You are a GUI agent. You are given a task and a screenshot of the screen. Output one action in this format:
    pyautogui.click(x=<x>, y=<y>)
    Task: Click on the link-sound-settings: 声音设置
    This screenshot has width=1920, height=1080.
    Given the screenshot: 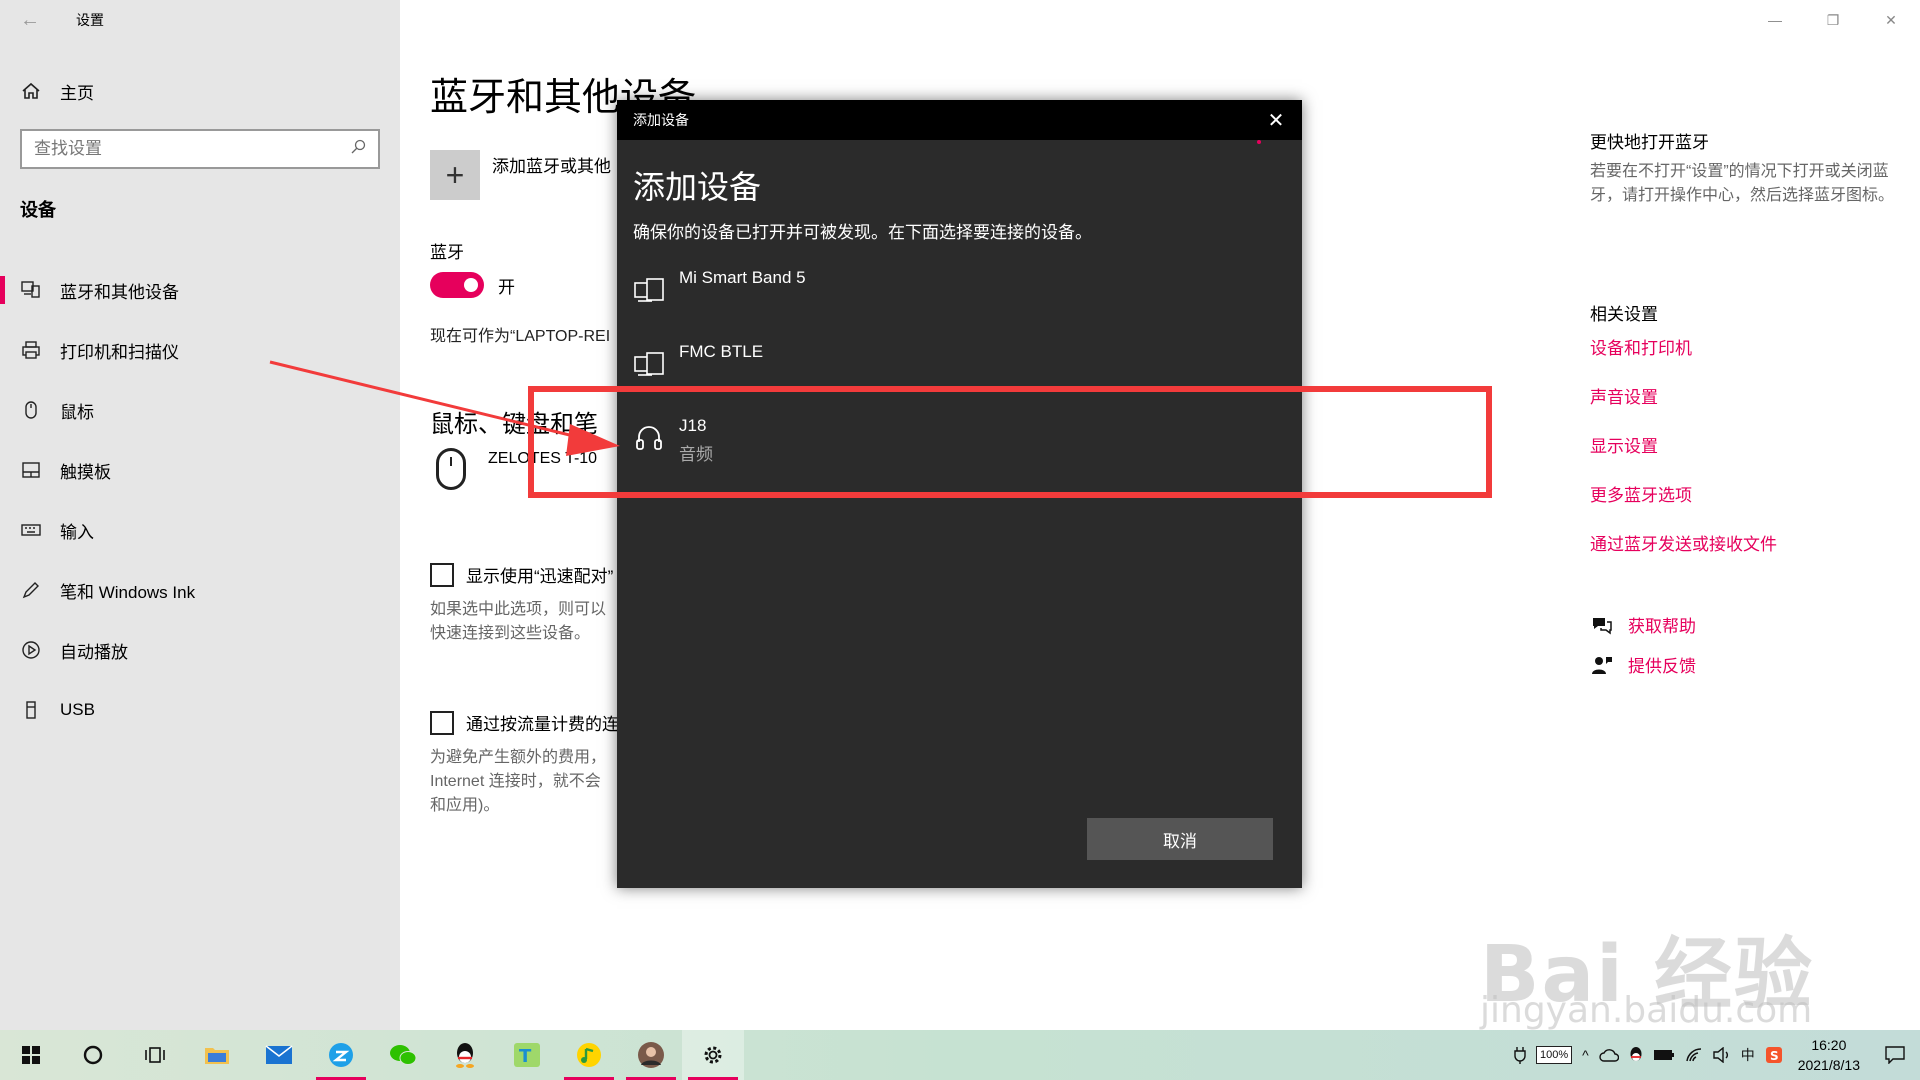 What is the action you would take?
    pyautogui.click(x=1624, y=395)
    